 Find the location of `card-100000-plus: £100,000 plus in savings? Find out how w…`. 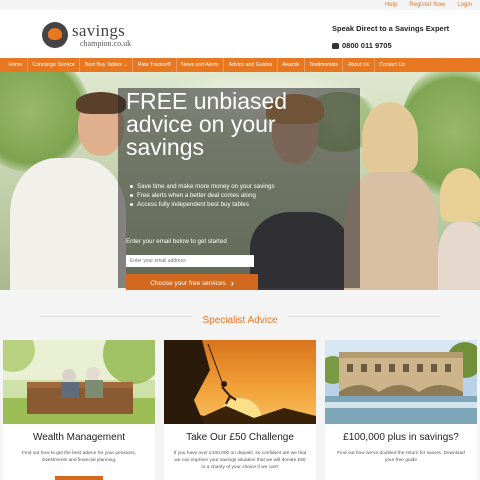

card-100000-plus: £100,000 plus in savings? Find out how w… is located at coordinates (401, 410).